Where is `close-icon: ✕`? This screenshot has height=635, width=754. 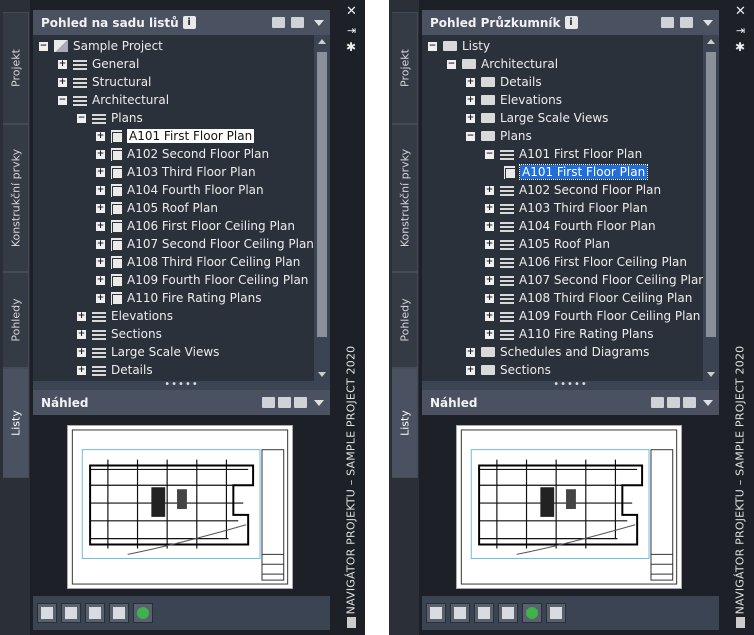
close-icon: ✕ is located at coordinates (351, 11).